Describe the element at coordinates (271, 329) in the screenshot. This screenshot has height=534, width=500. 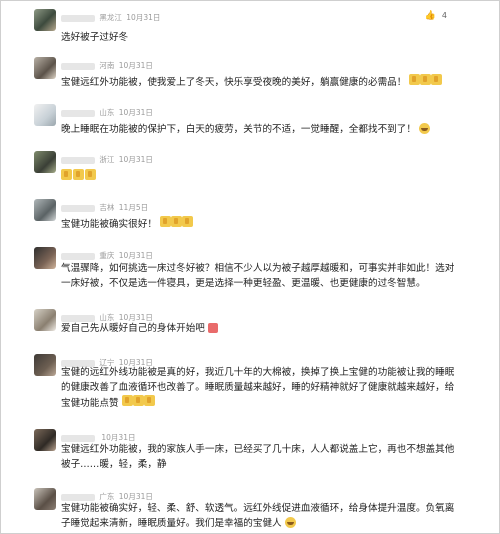
I see `comment-text: 爱自己先从暖好自己的身体开始吧` at that location.